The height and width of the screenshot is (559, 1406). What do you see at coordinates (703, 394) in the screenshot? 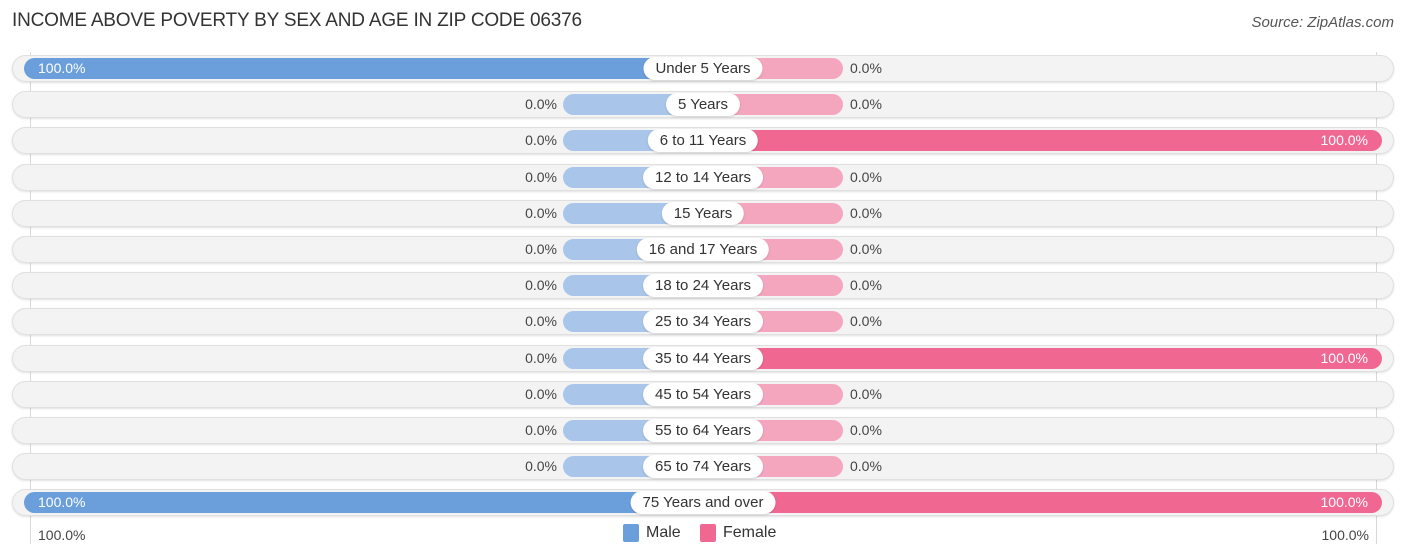
I see `category-label: 45 to 54 Years` at bounding box center [703, 394].